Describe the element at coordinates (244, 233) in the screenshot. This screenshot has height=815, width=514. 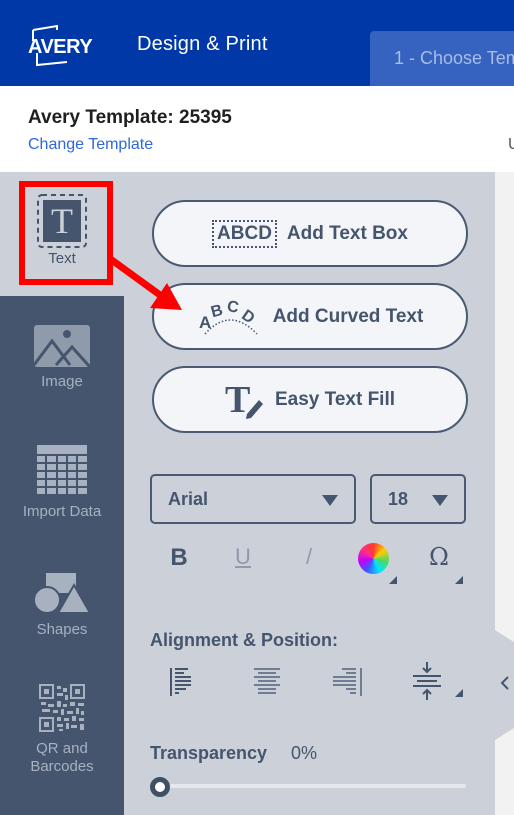
I see `text-box-icon: ABCD` at that location.